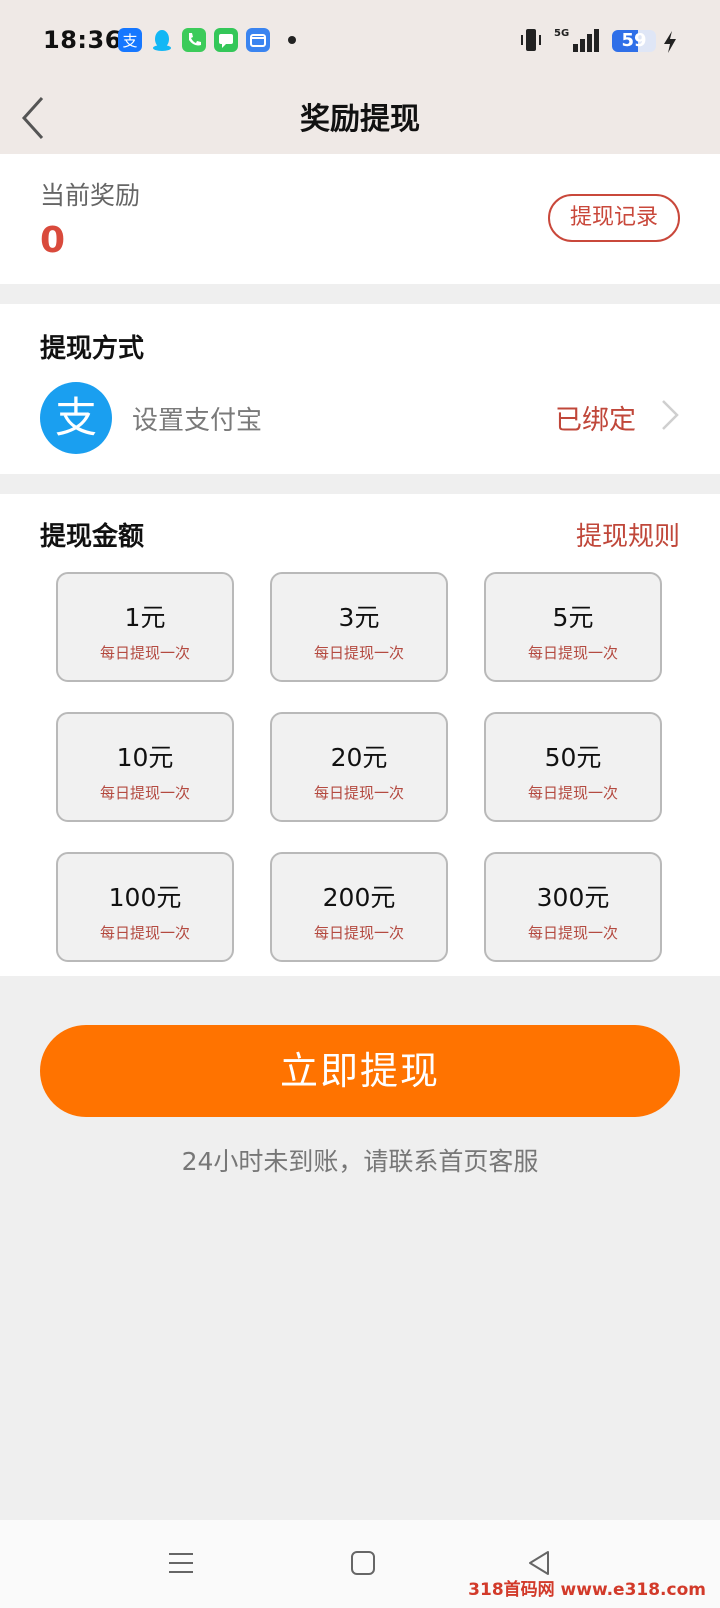  What do you see at coordinates (578, 43) in the screenshot?
I see `signal-icon: 5G` at bounding box center [578, 43].